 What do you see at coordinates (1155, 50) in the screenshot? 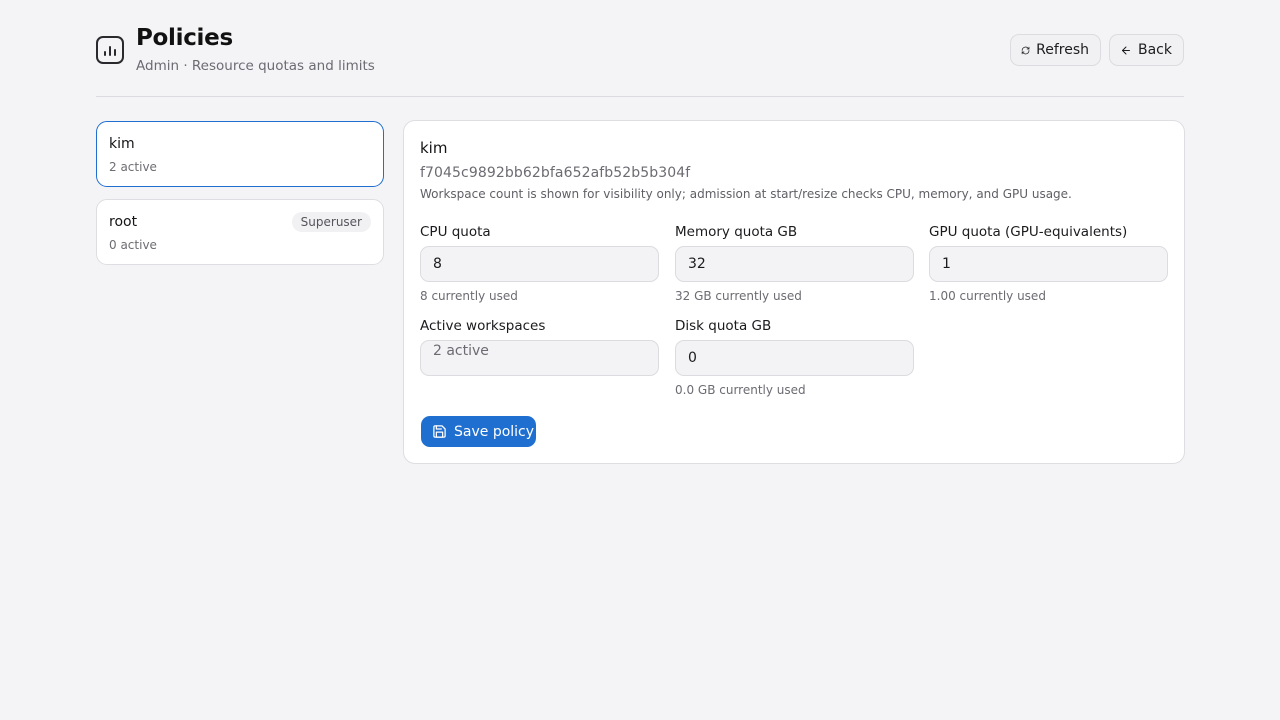
I see `back-label: Back` at bounding box center [1155, 50].